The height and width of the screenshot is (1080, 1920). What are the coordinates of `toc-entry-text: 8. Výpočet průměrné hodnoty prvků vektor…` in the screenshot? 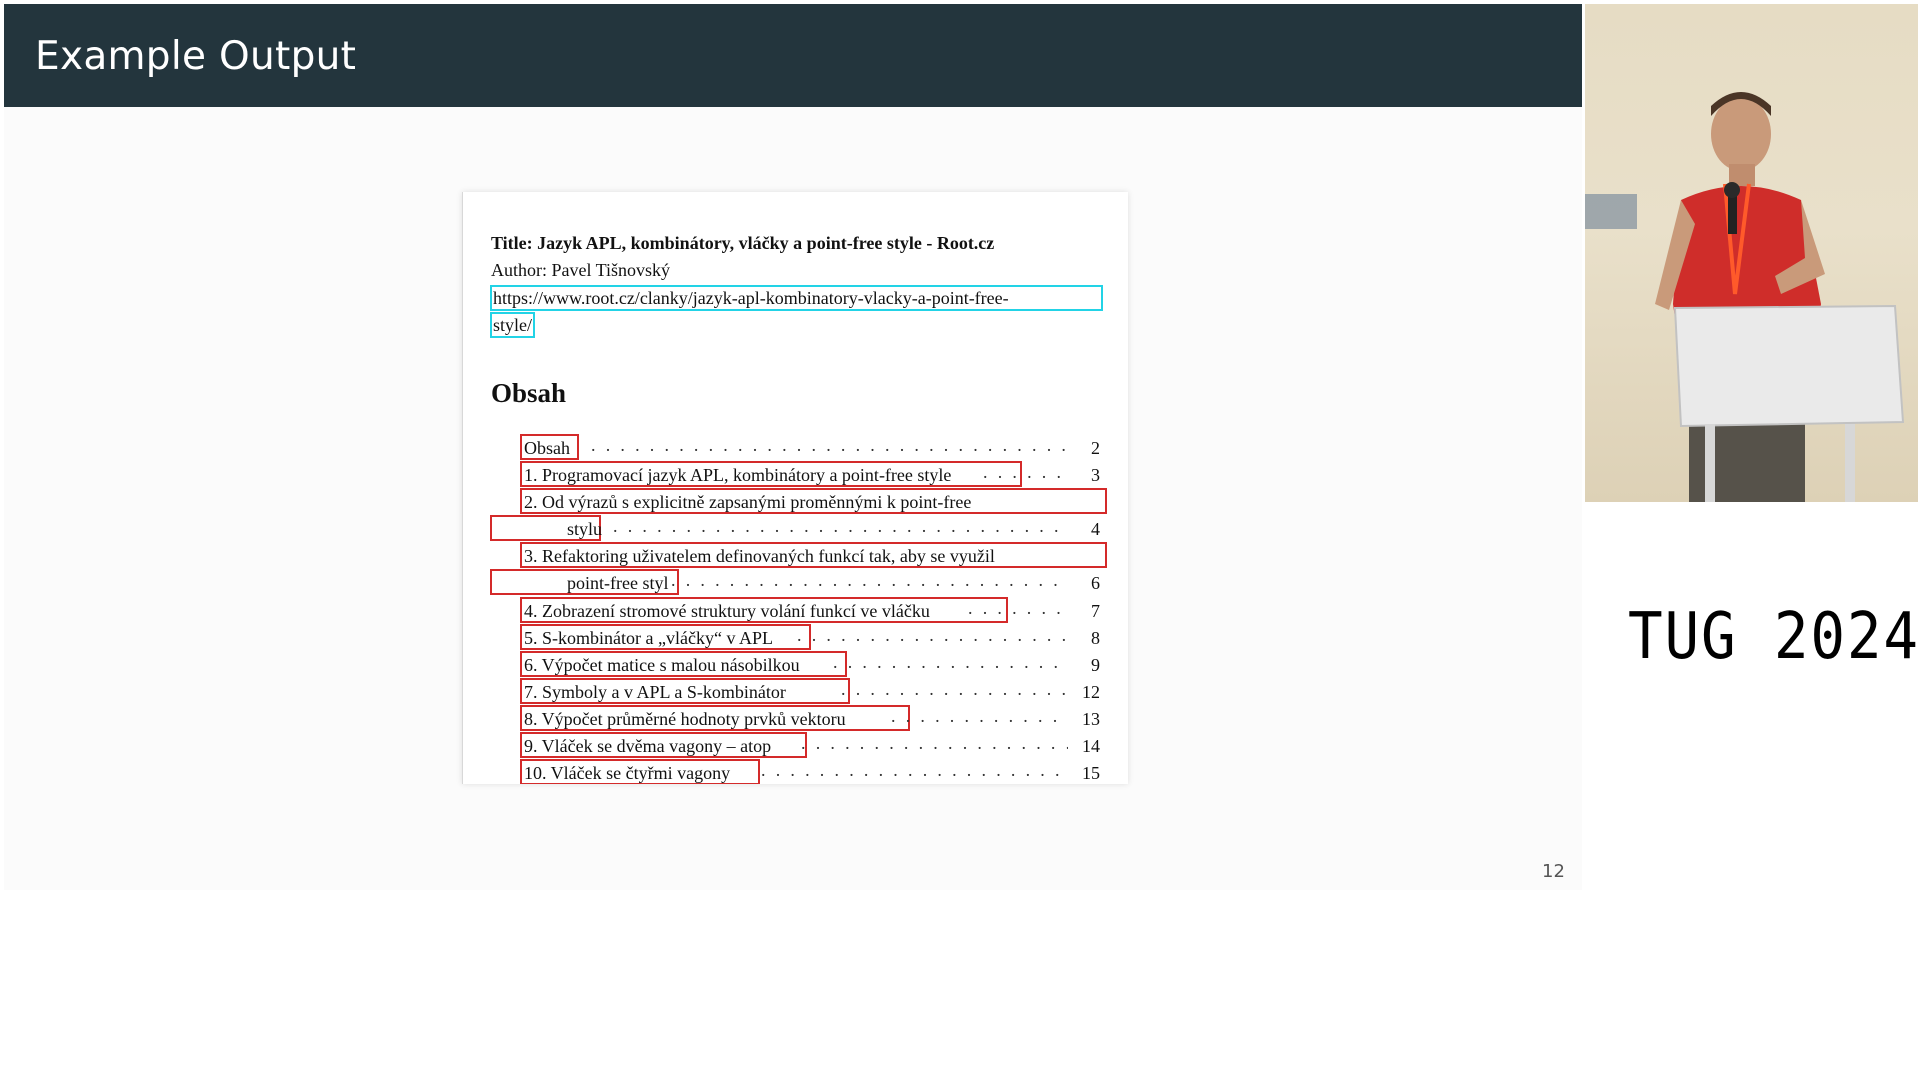 It's located at (685, 719).